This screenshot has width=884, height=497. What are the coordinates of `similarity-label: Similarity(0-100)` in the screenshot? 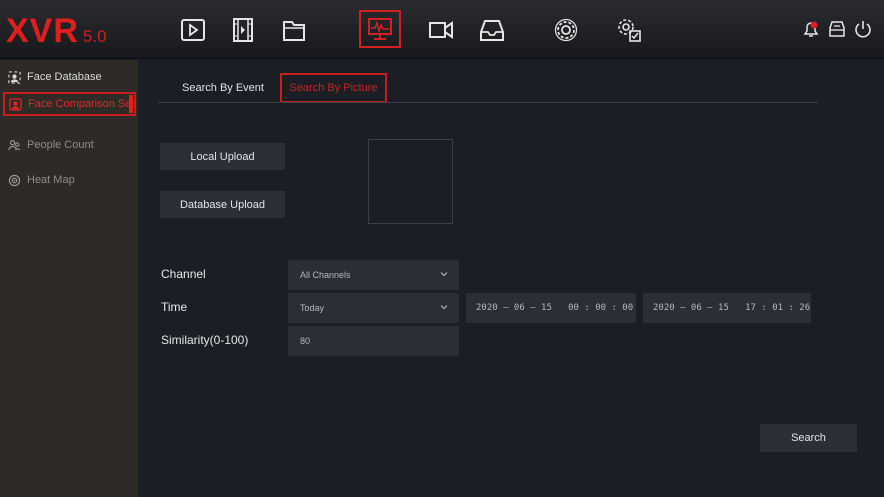 It's located at (205, 340).